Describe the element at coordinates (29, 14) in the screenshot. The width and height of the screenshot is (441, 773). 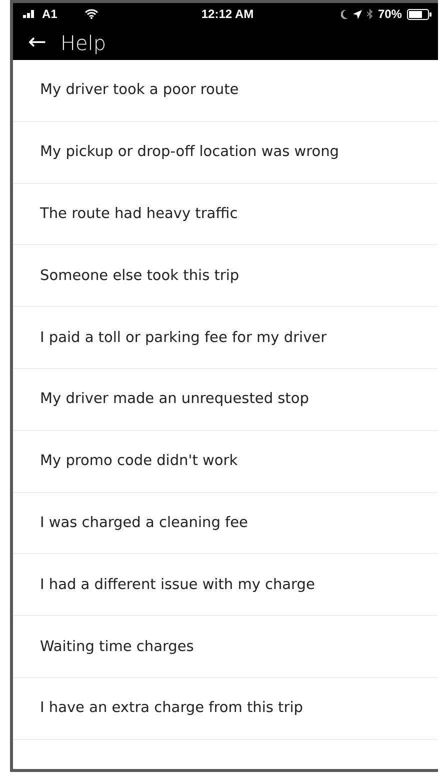
I see `signal-icon` at that location.